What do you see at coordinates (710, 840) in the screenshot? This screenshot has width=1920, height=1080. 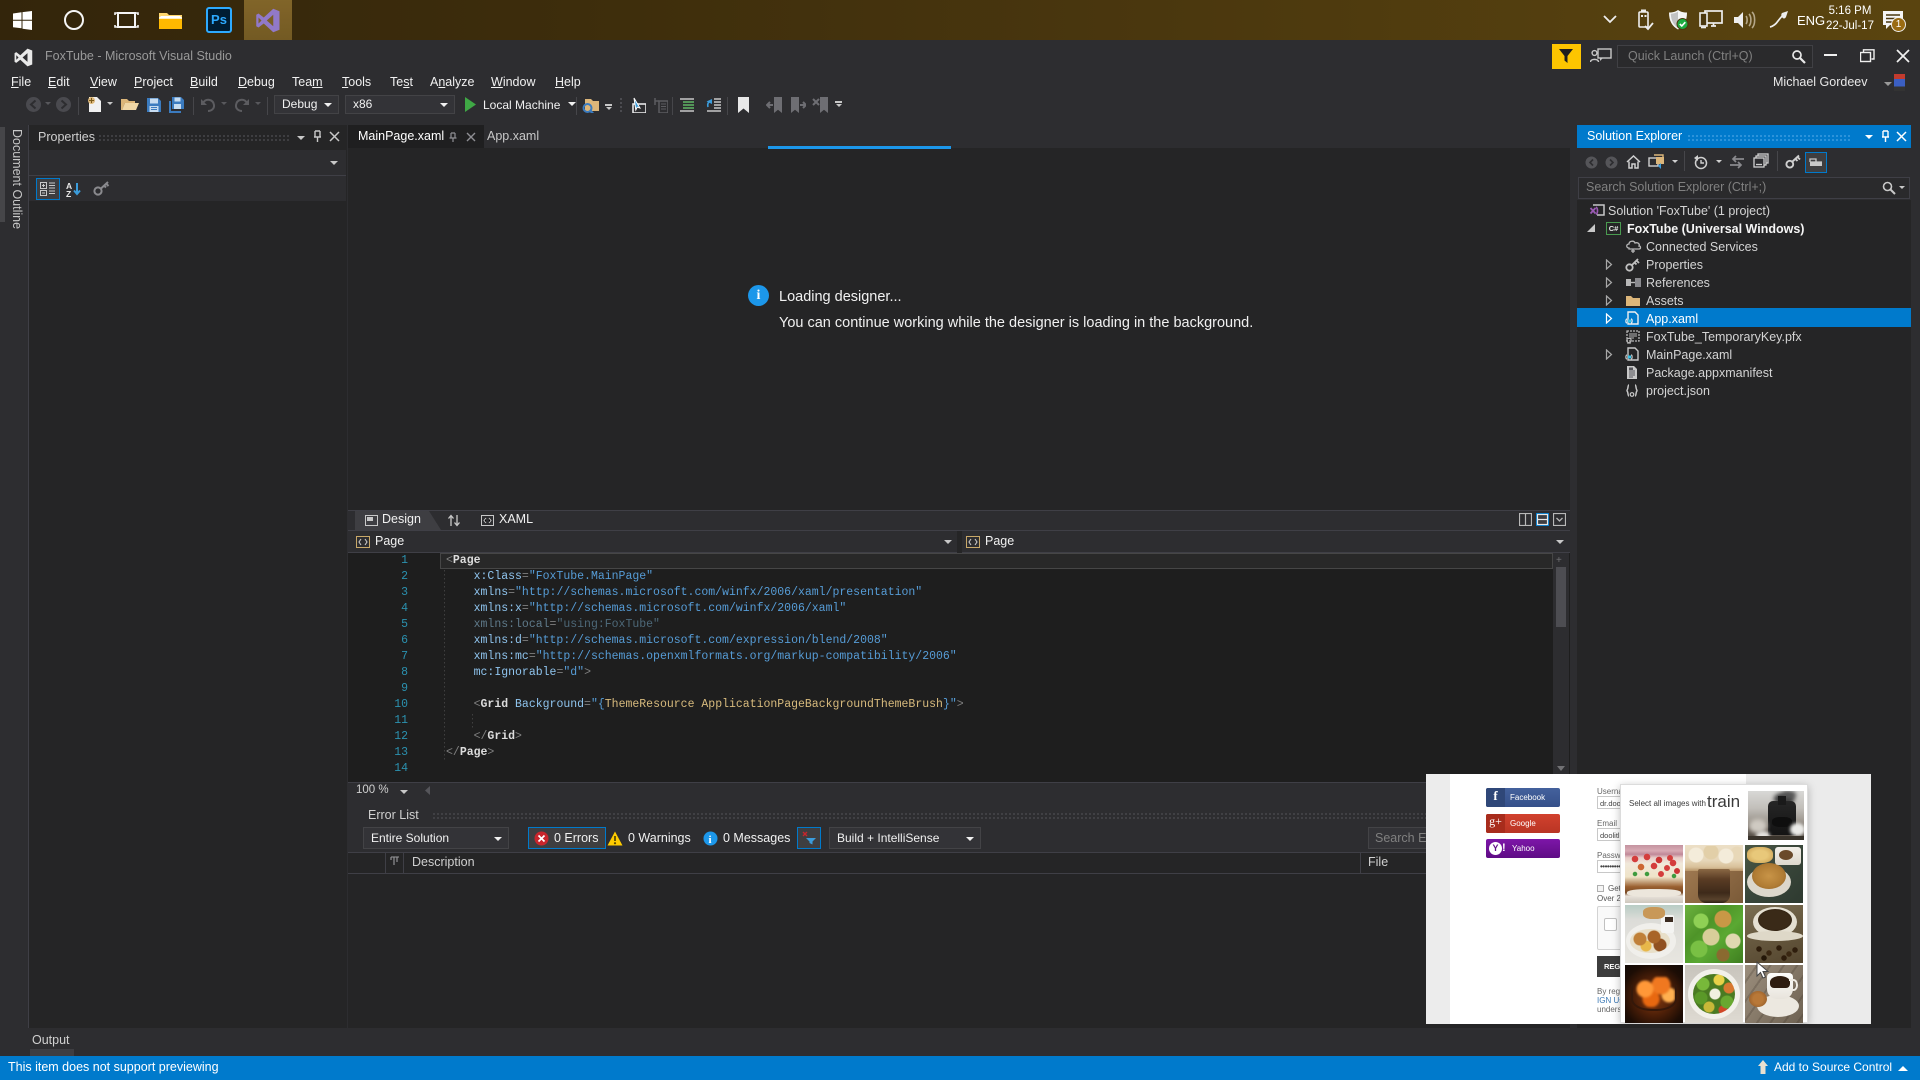 I see `svg-text: i` at bounding box center [710, 840].